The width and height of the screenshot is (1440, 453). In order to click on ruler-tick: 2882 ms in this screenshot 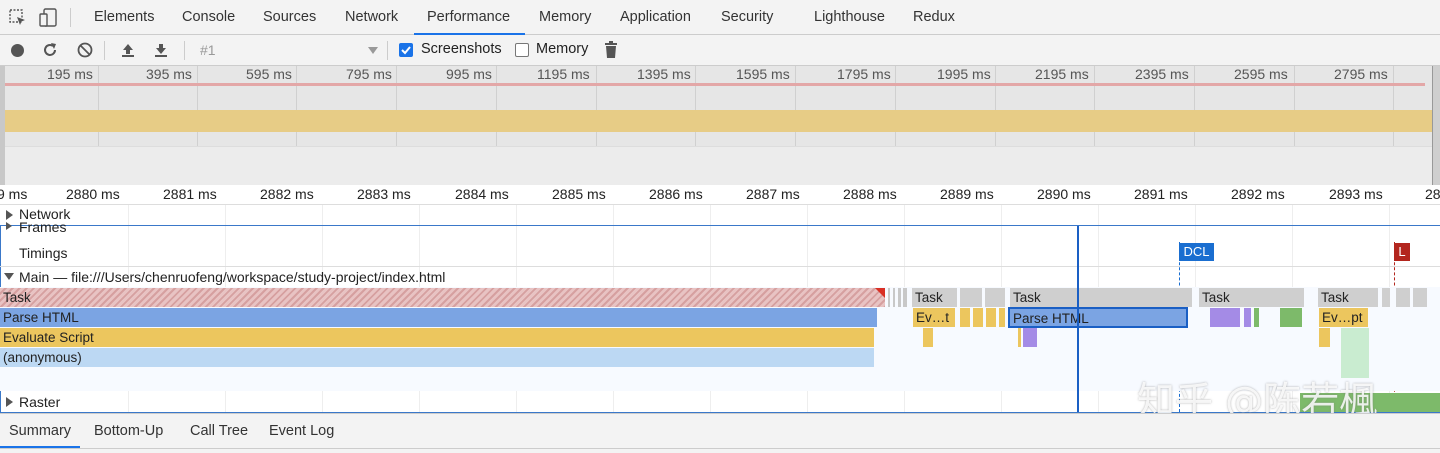, I will do `click(287, 194)`.